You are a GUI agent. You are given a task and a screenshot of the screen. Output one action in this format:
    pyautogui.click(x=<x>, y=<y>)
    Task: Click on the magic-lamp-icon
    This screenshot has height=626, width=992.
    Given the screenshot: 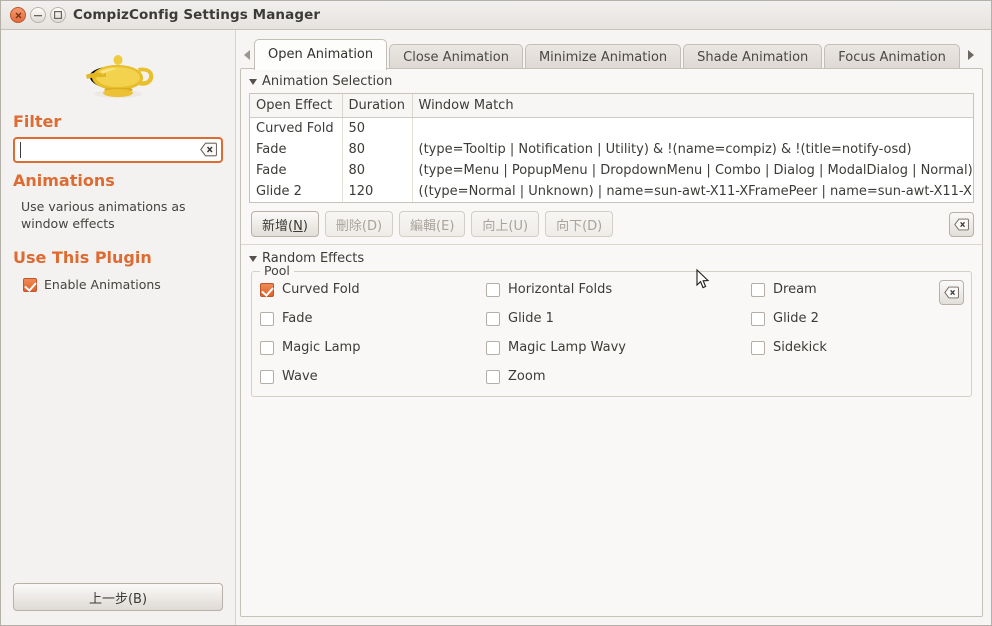 What is the action you would take?
    pyautogui.click(x=118, y=72)
    